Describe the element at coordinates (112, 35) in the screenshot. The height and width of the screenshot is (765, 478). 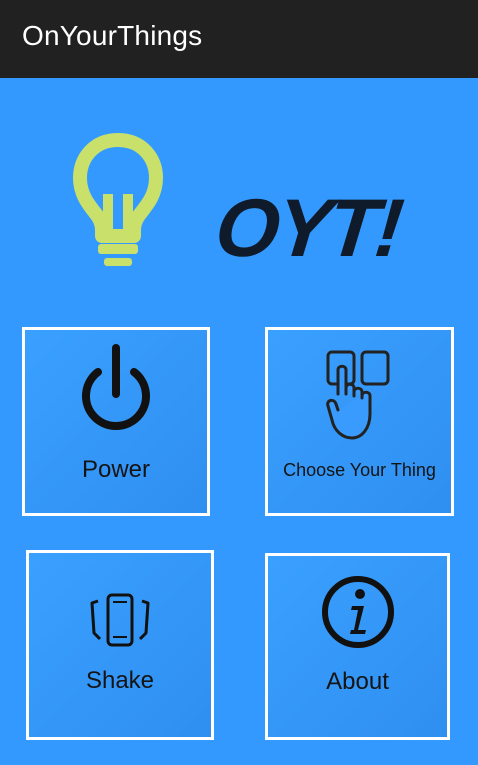
I see `app-title: OnYourThings` at that location.